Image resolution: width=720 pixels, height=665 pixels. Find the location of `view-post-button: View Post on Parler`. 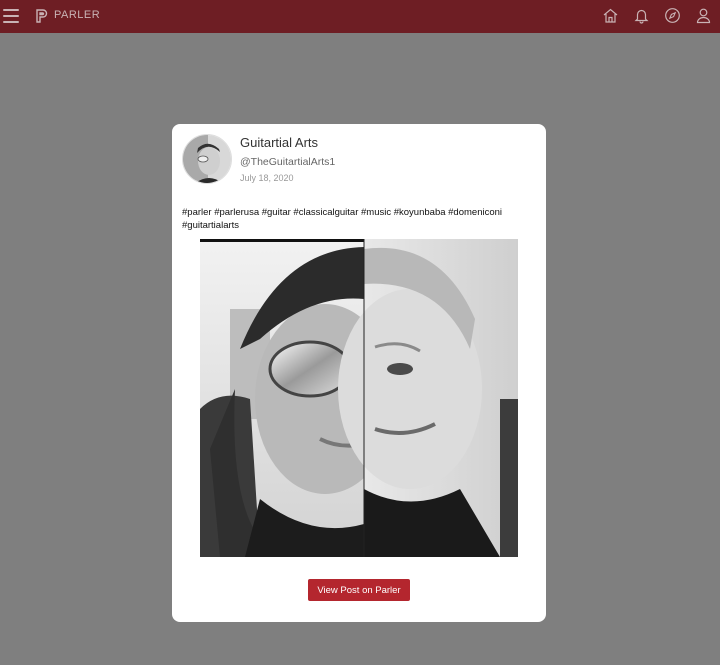

view-post-button: View Post on Parler is located at coordinates (359, 590).